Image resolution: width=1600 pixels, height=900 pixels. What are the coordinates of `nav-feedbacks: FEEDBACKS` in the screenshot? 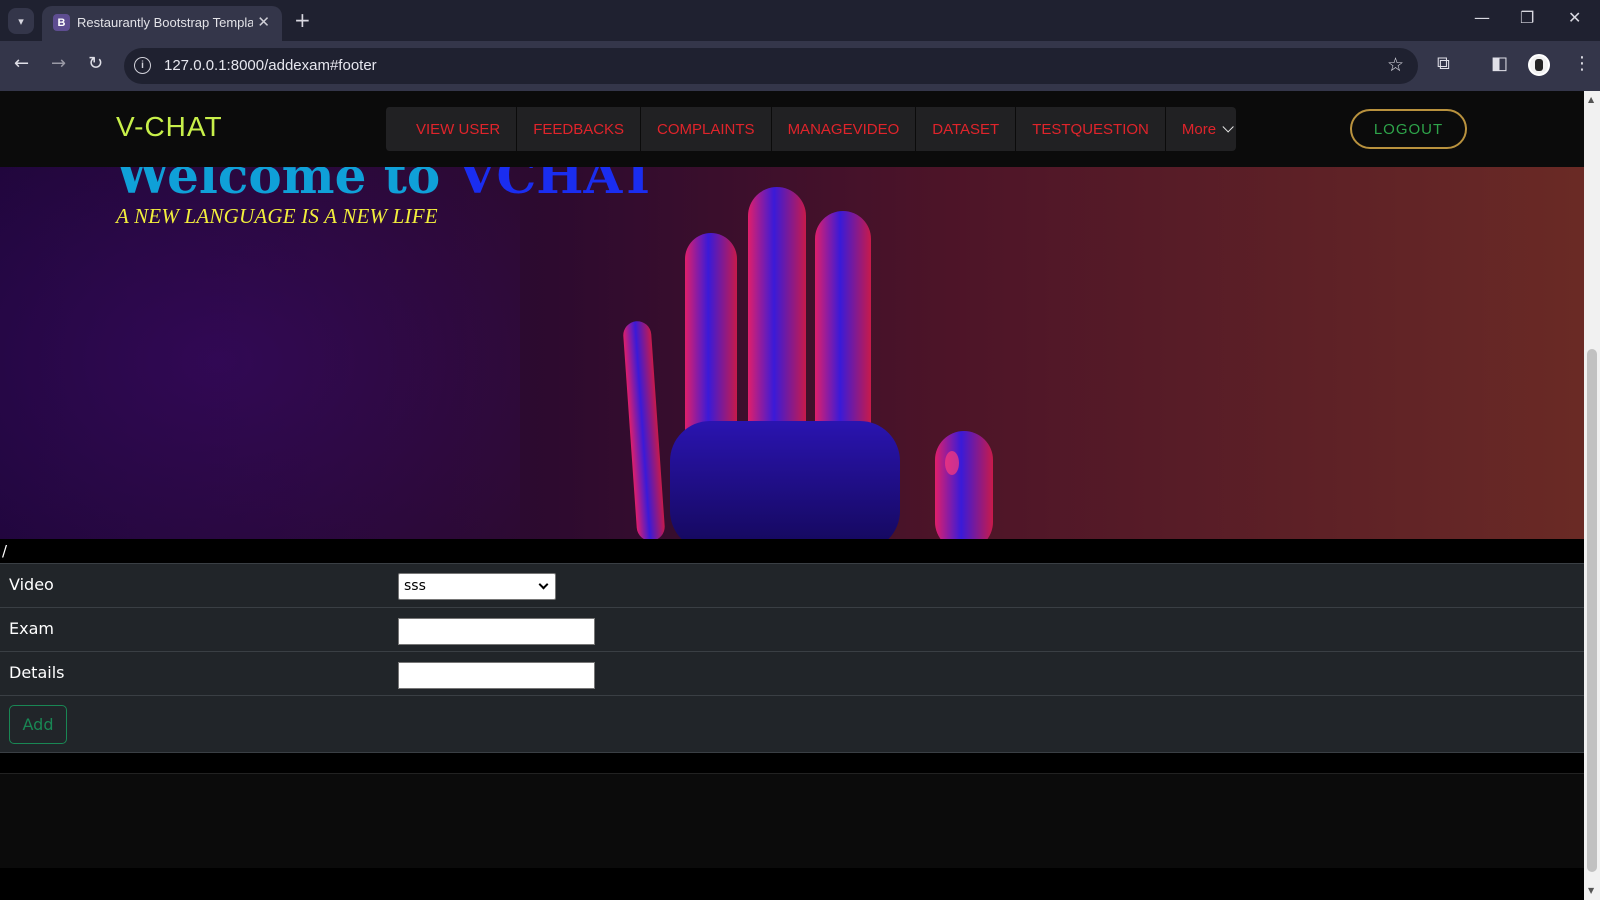 It's located at (578, 129).